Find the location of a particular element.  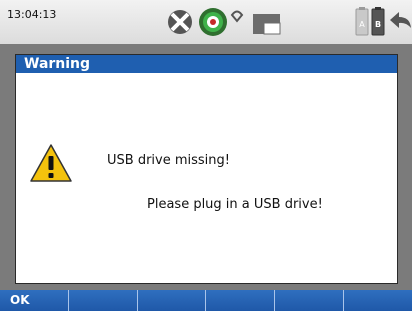

status-icons-center is located at coordinates (224, 22).